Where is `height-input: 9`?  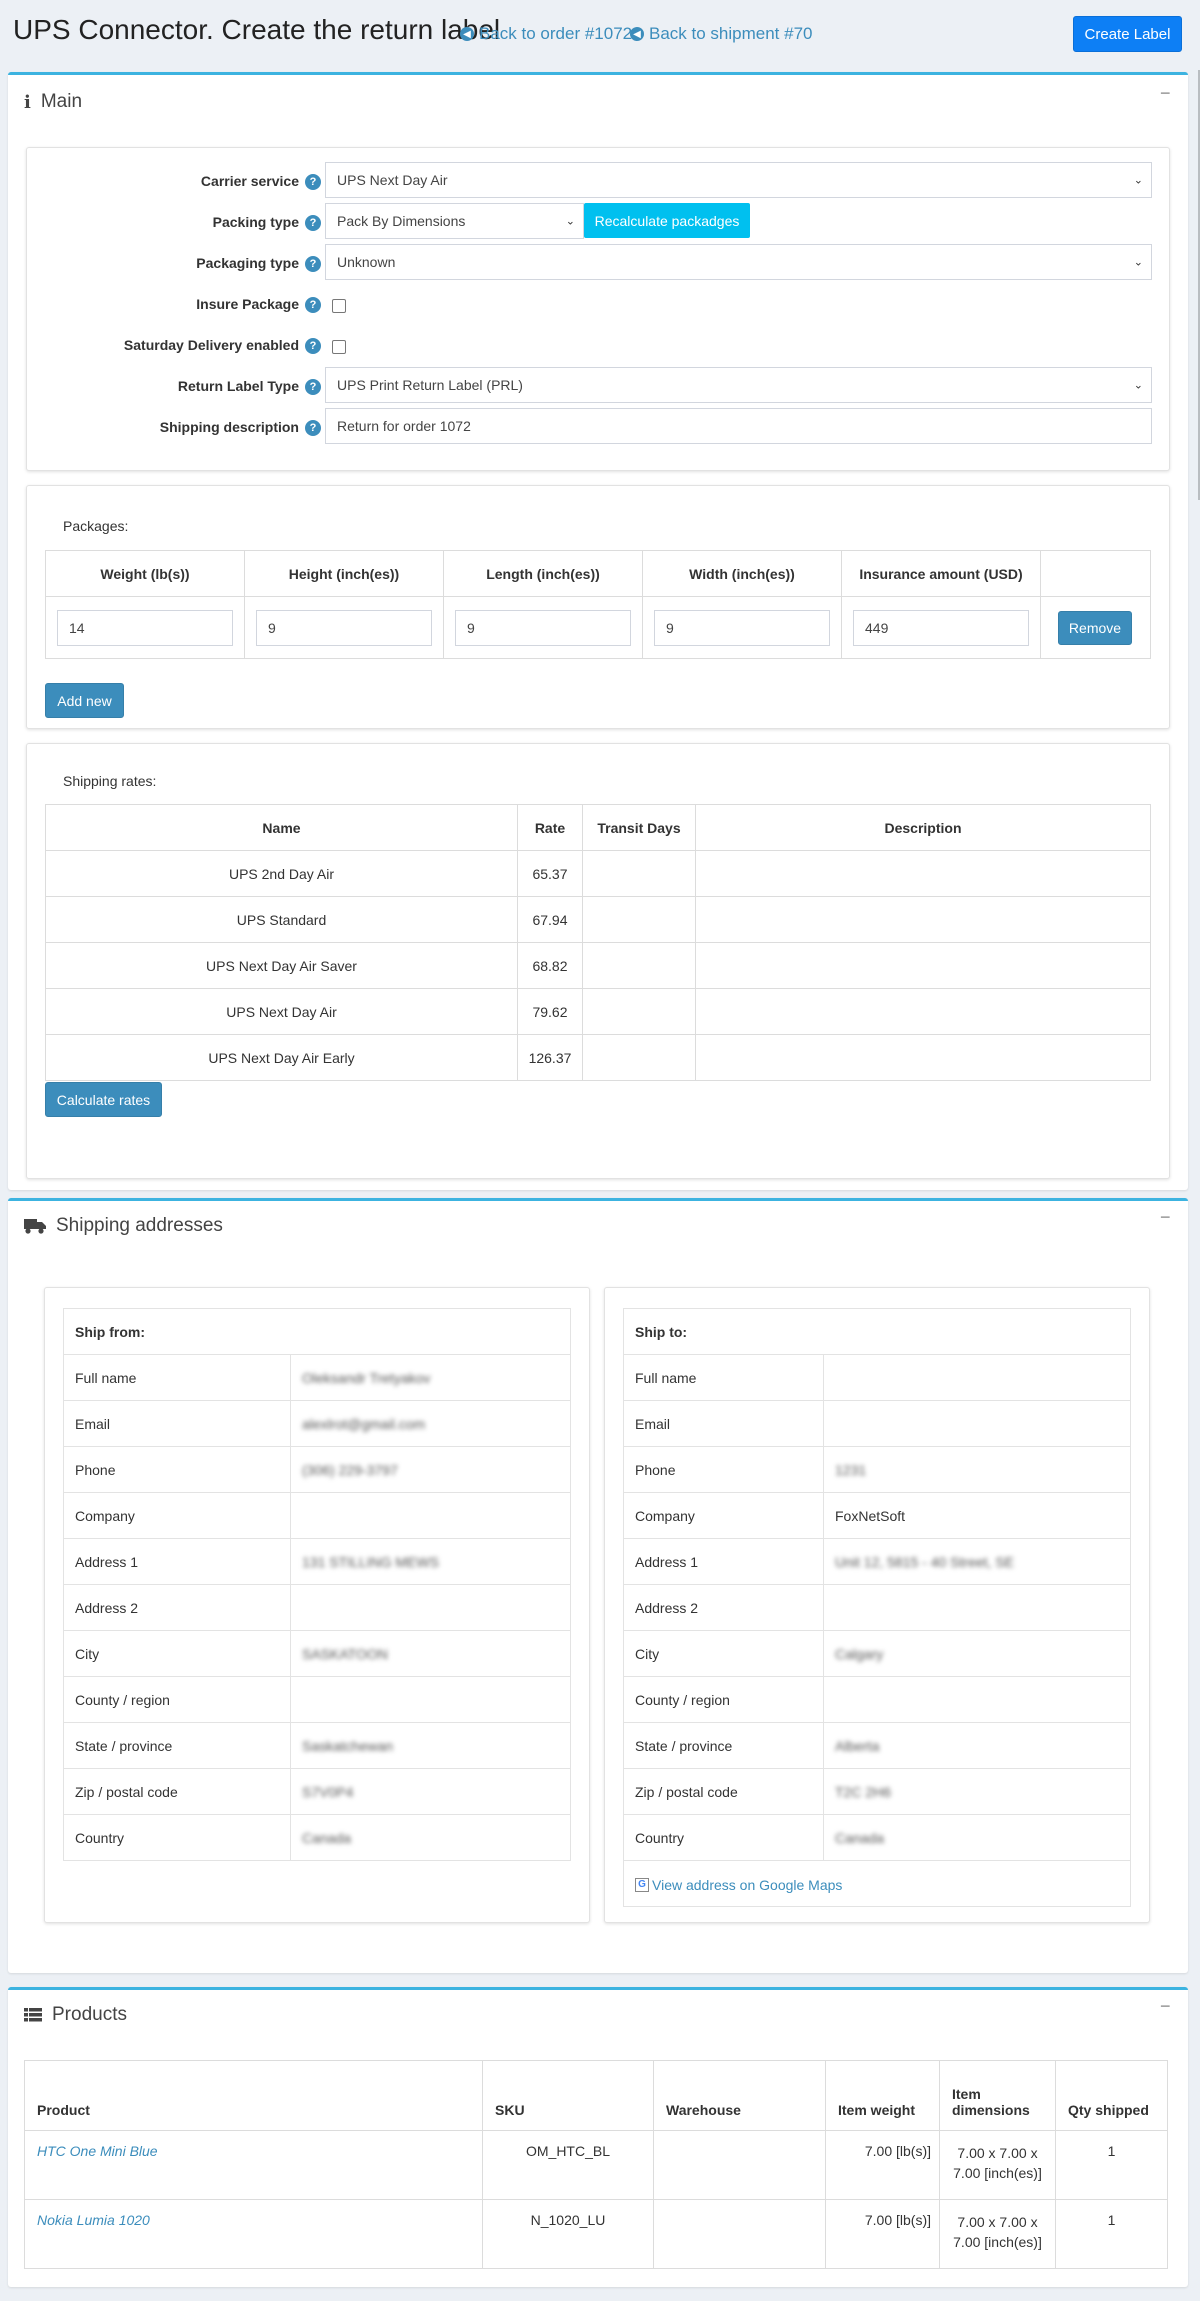
height-input: 9 is located at coordinates (344, 627).